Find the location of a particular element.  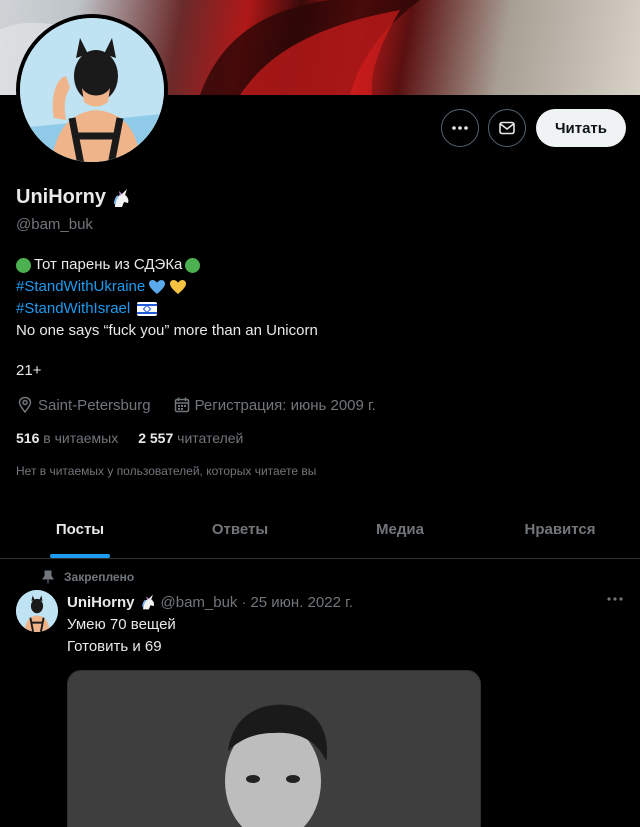

profile-tabs: Посты Ответы Медиа Нравится is located at coordinates (320, 529).